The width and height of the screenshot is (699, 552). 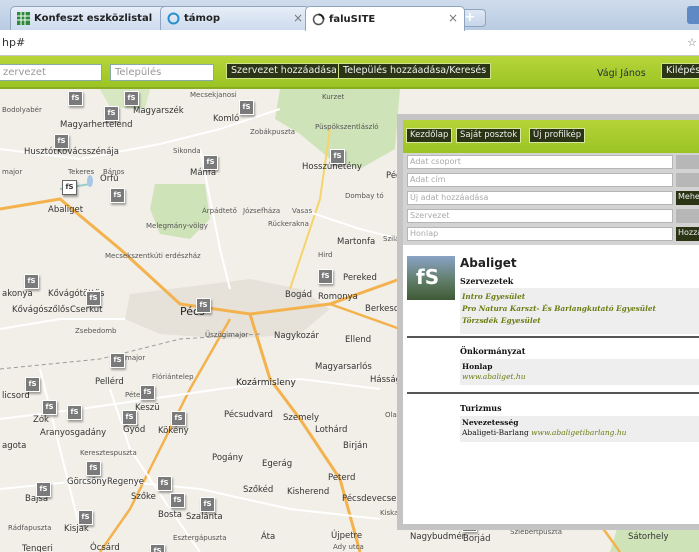 I want to click on town-search-input: Település, so click(x=162, y=72).